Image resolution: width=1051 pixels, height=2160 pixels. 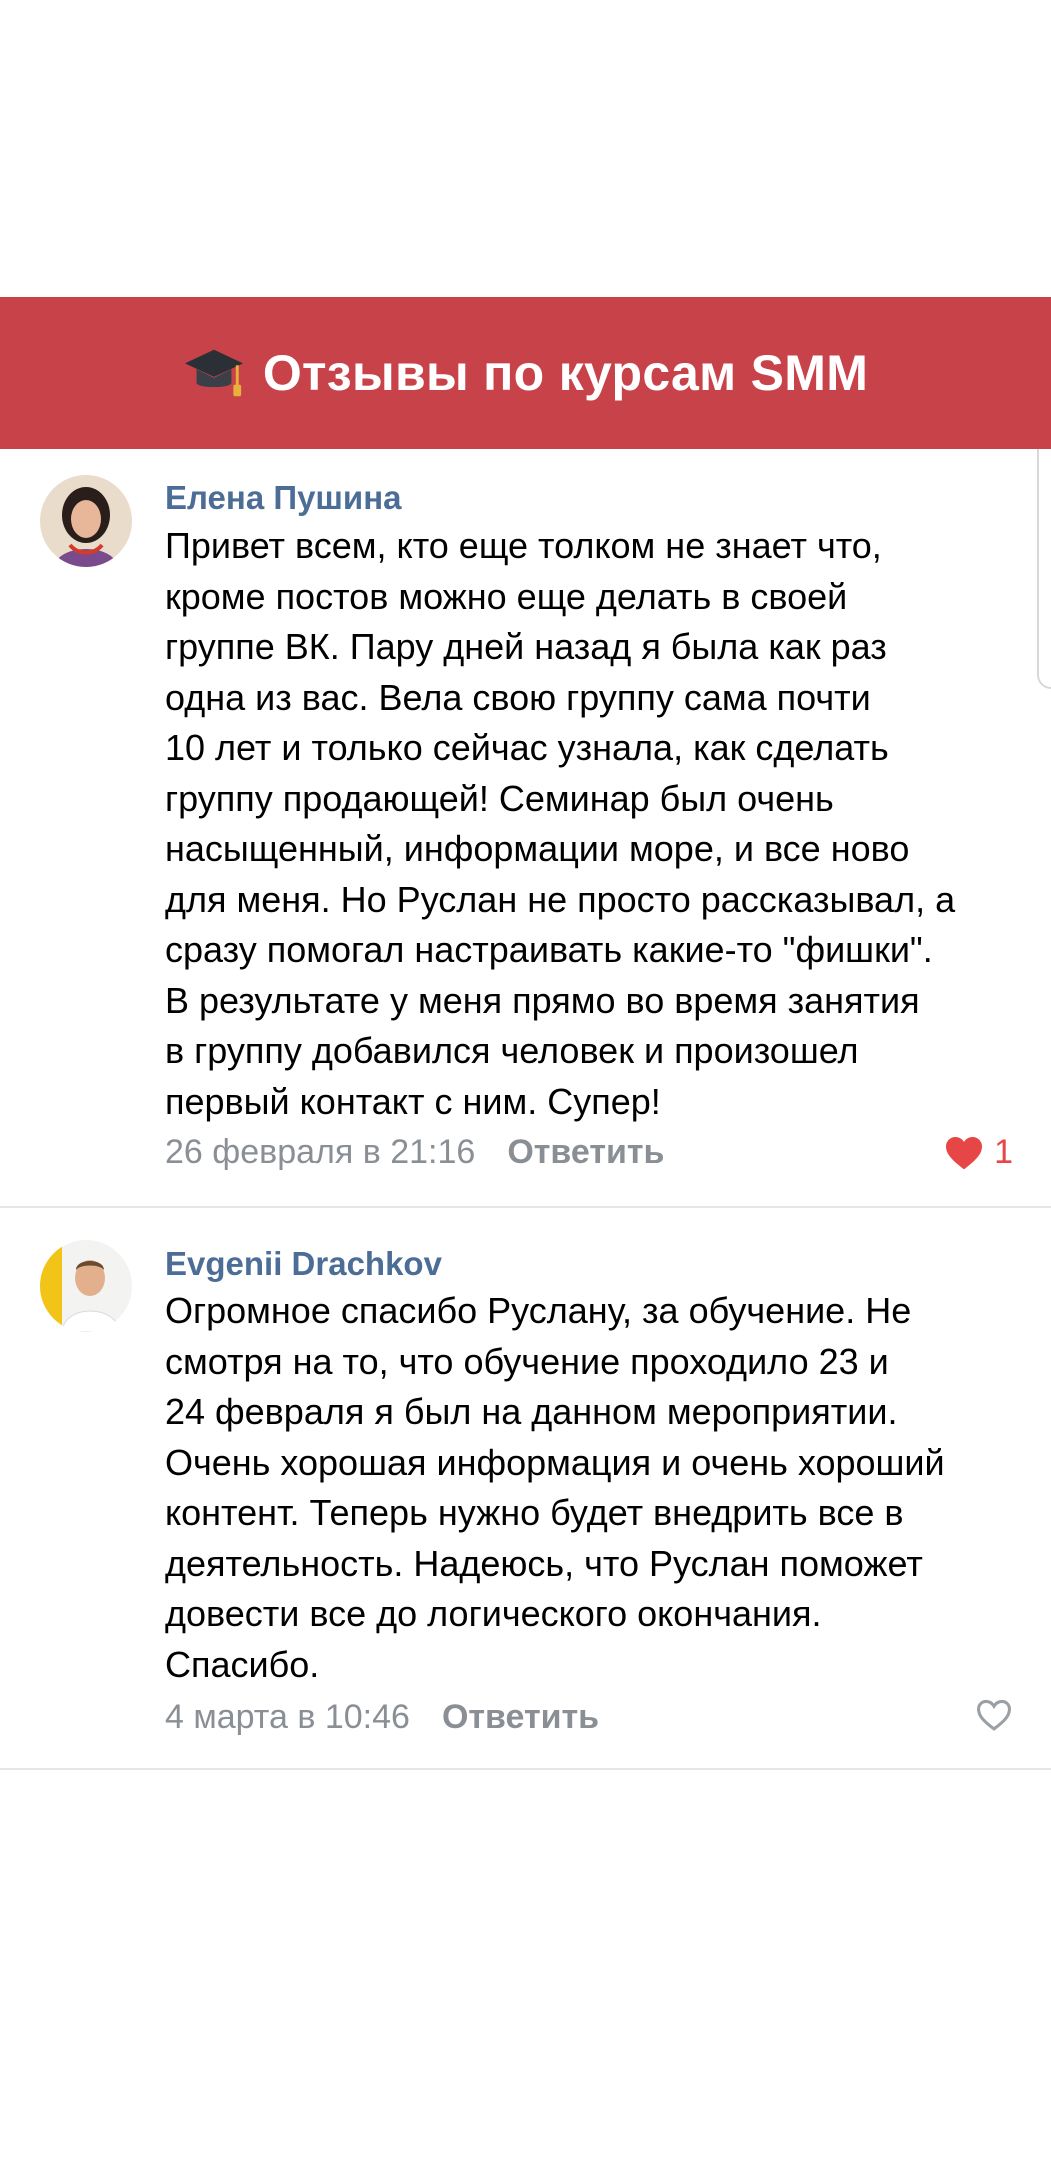 I want to click on comment-date: 4 марта в 10:46, so click(x=287, y=1717).